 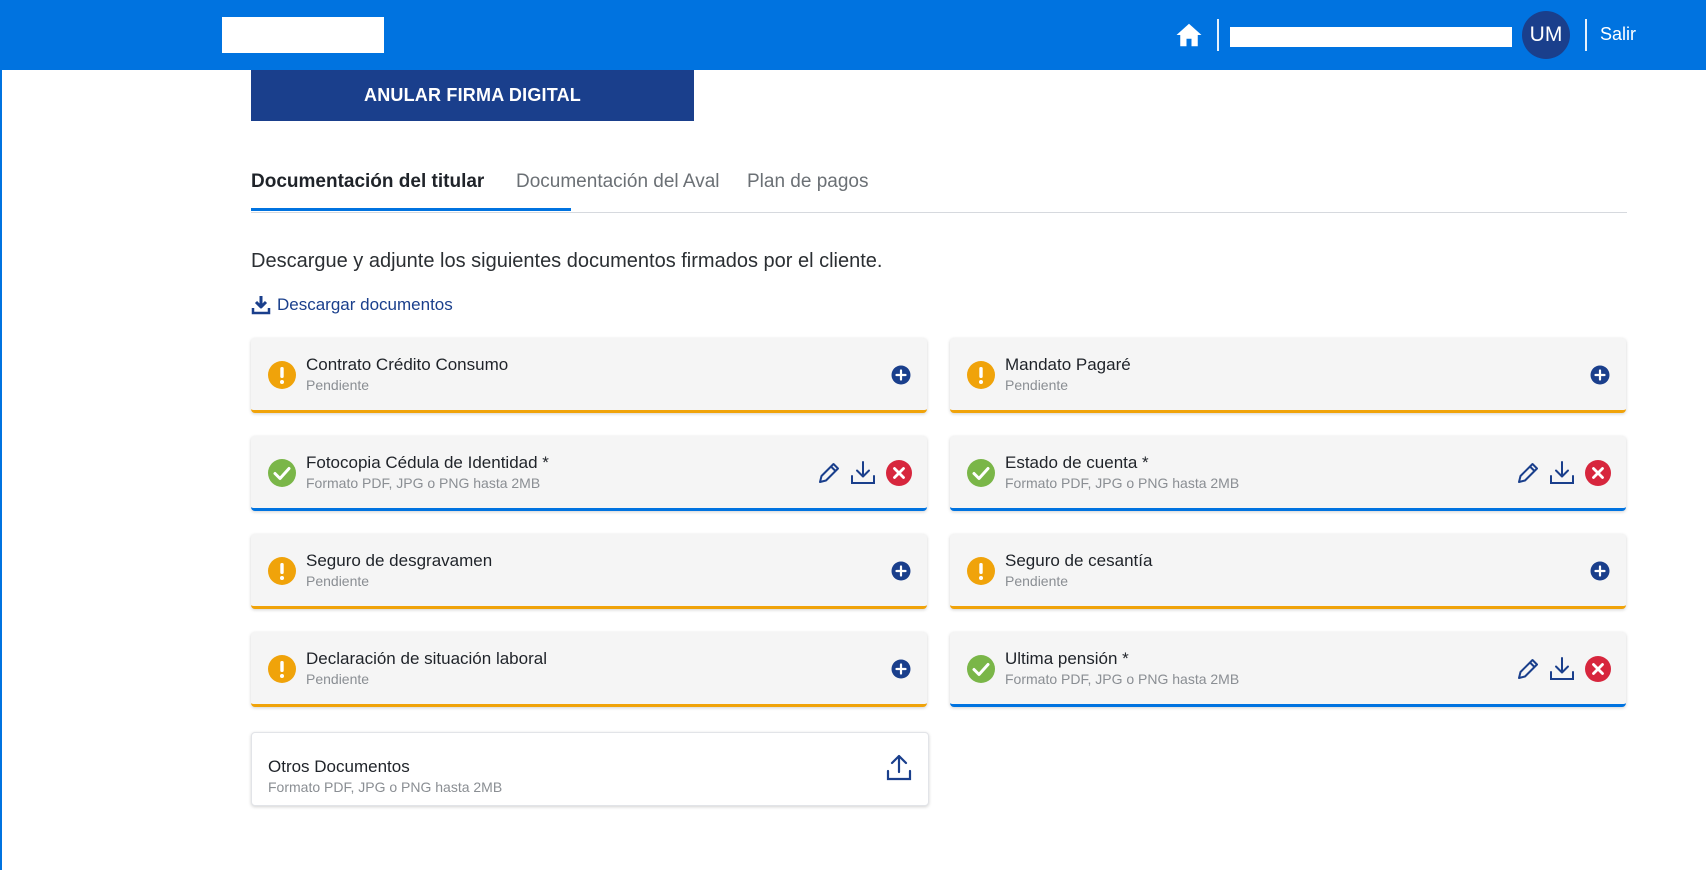 I want to click on document-title: Declaración de situación laboral, so click(x=426, y=658).